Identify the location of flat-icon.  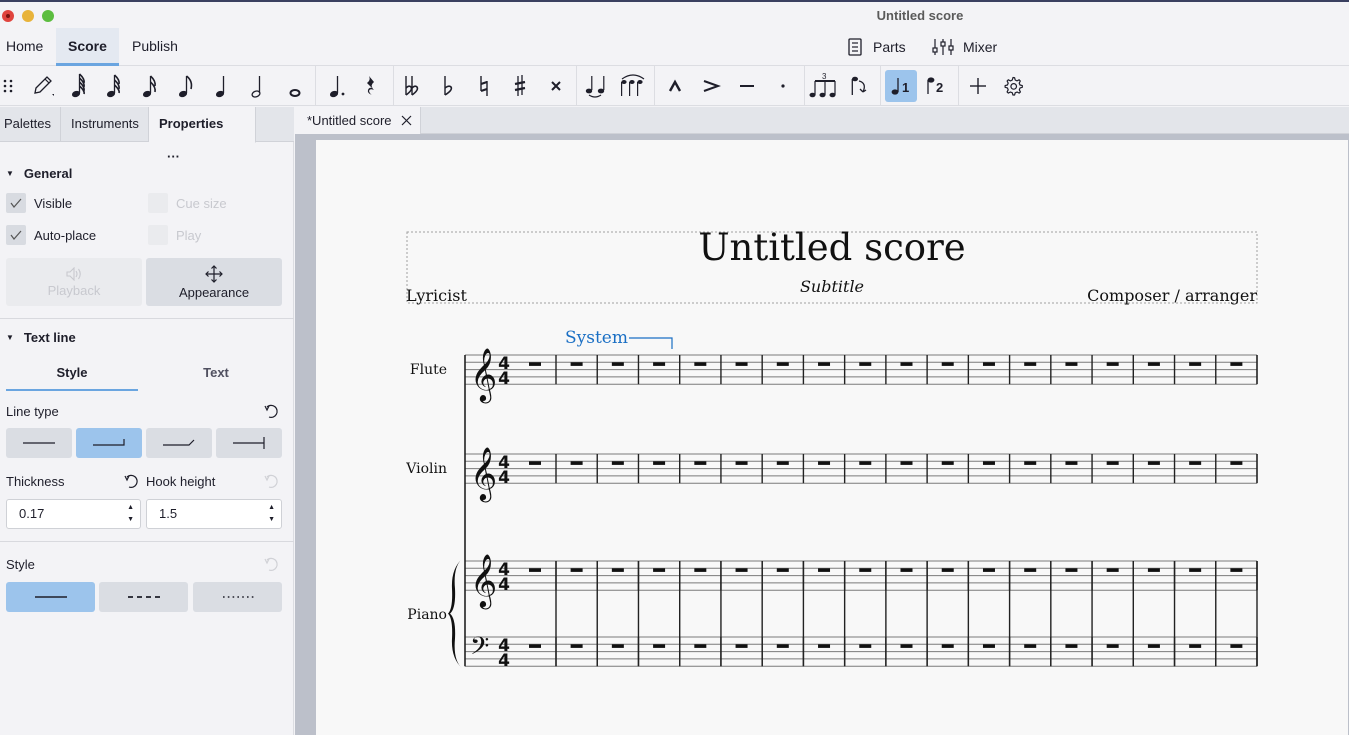
(448, 86).